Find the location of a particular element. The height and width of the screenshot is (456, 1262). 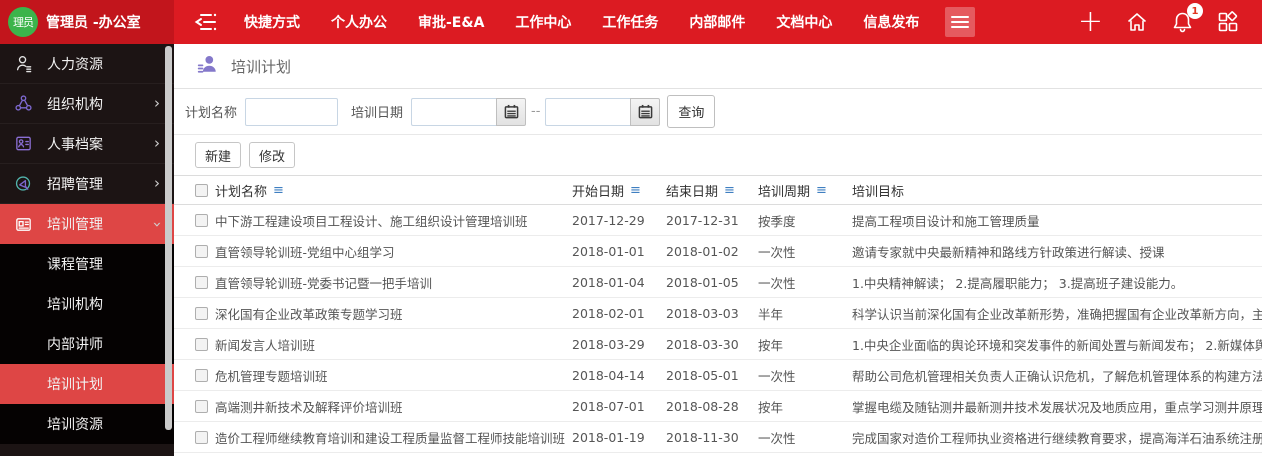

date-to-group is located at coordinates (603, 111).